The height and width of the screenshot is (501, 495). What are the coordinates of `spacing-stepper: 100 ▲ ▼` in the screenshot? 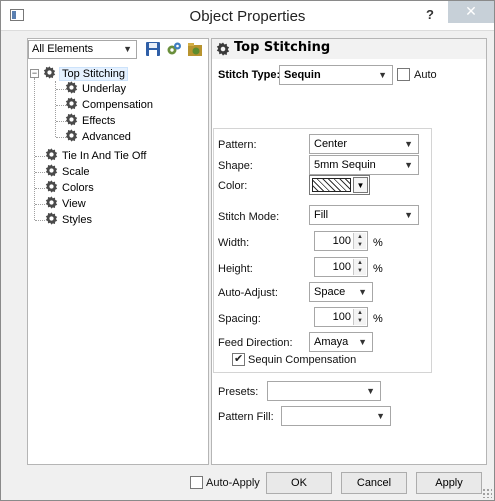 It's located at (341, 317).